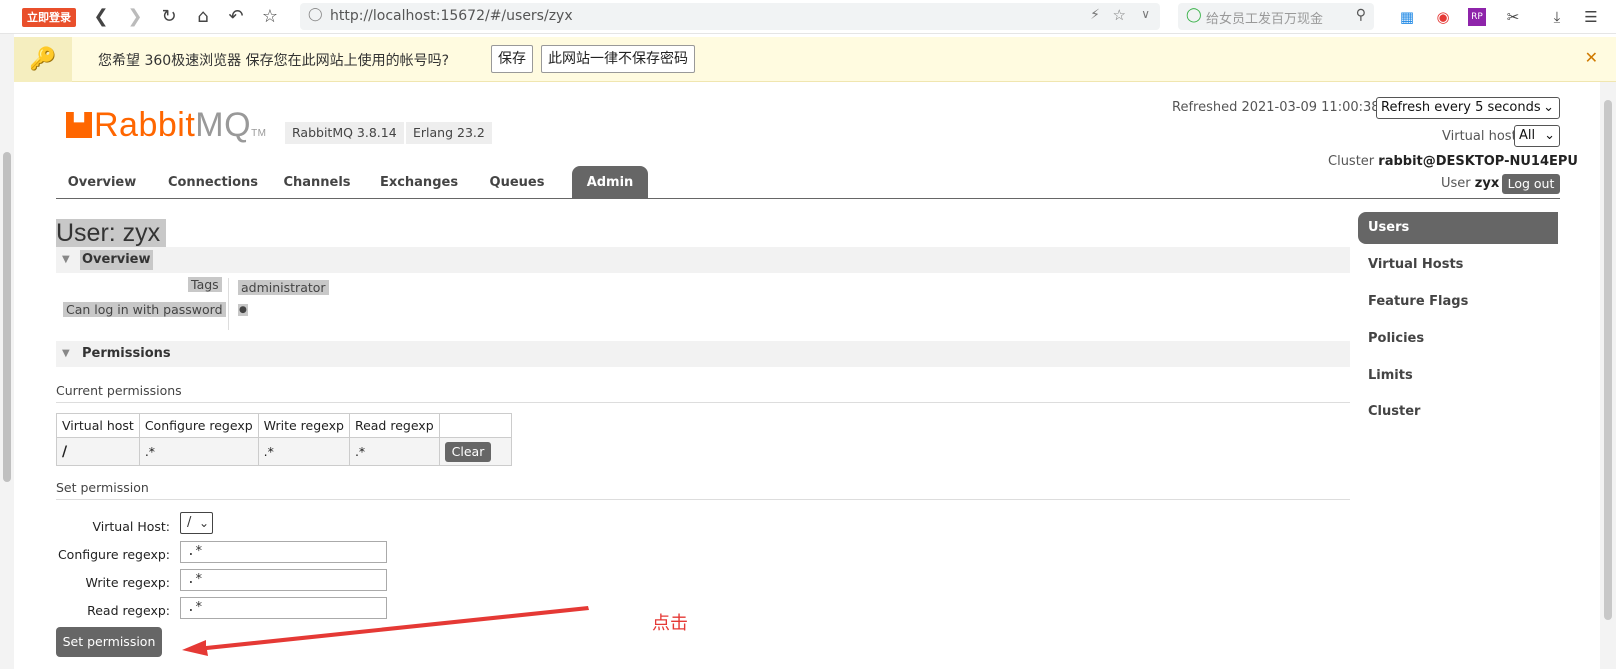  I want to click on write-cell: .*, so click(303, 451).